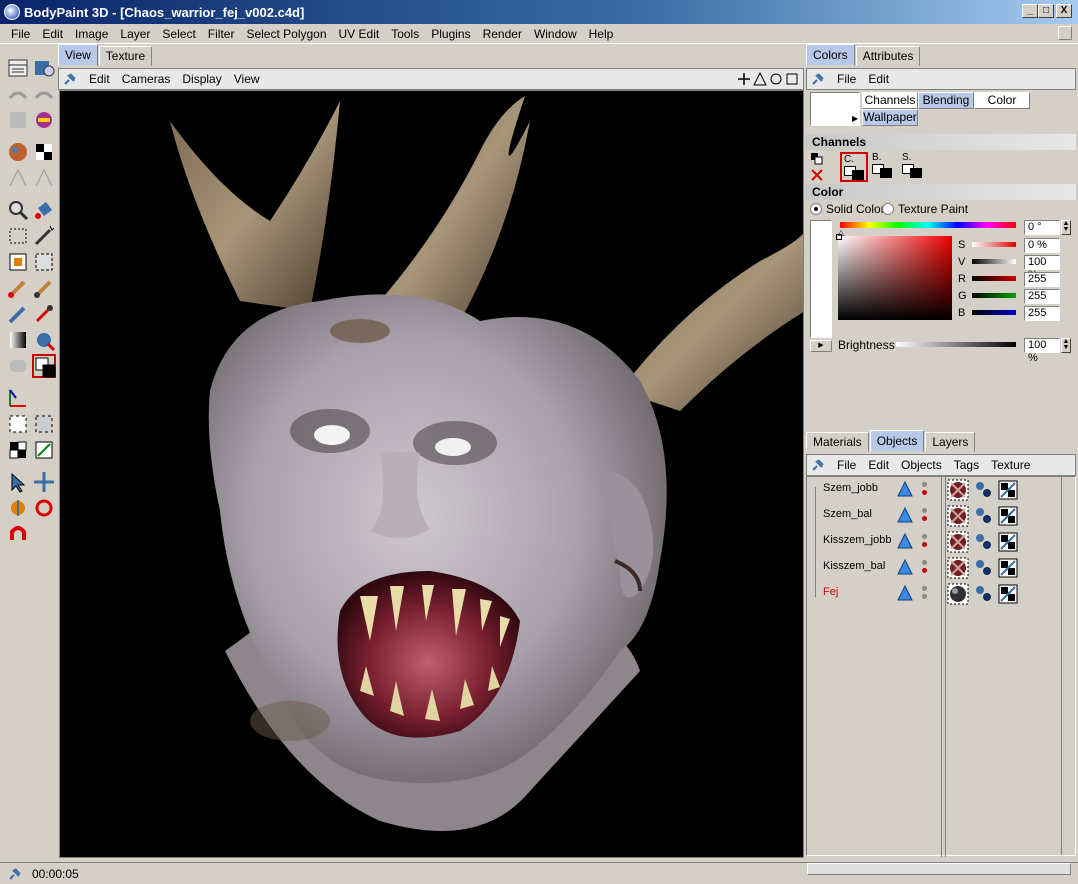  What do you see at coordinates (178, 34) in the screenshot?
I see `menu-select: Select` at bounding box center [178, 34].